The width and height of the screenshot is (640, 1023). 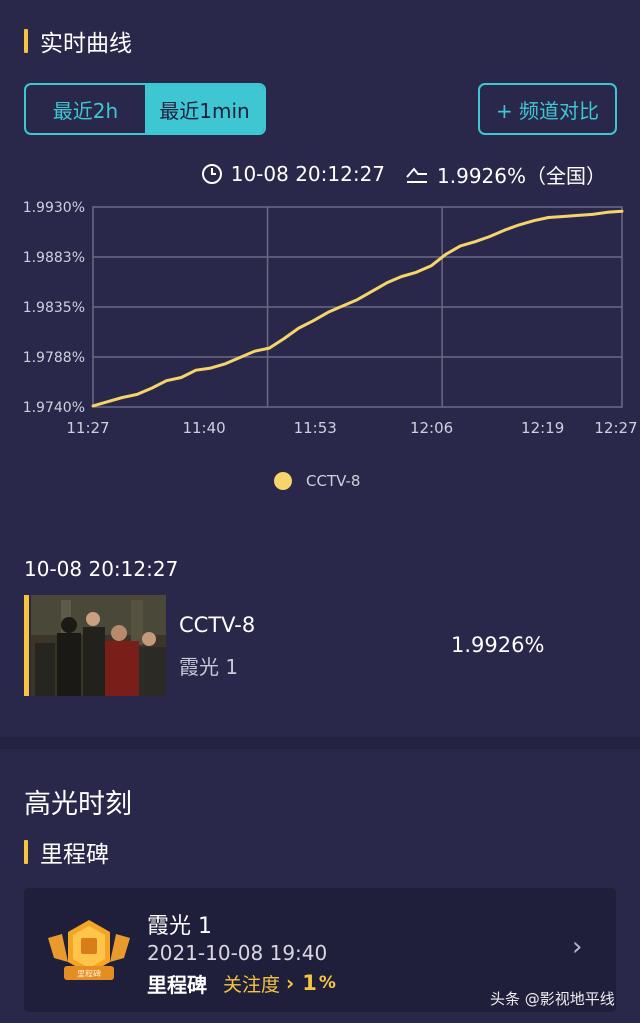 I want to click on chart-meta-row: 10-08 20:12:27 1.9926%（全国）, so click(x=403, y=174).